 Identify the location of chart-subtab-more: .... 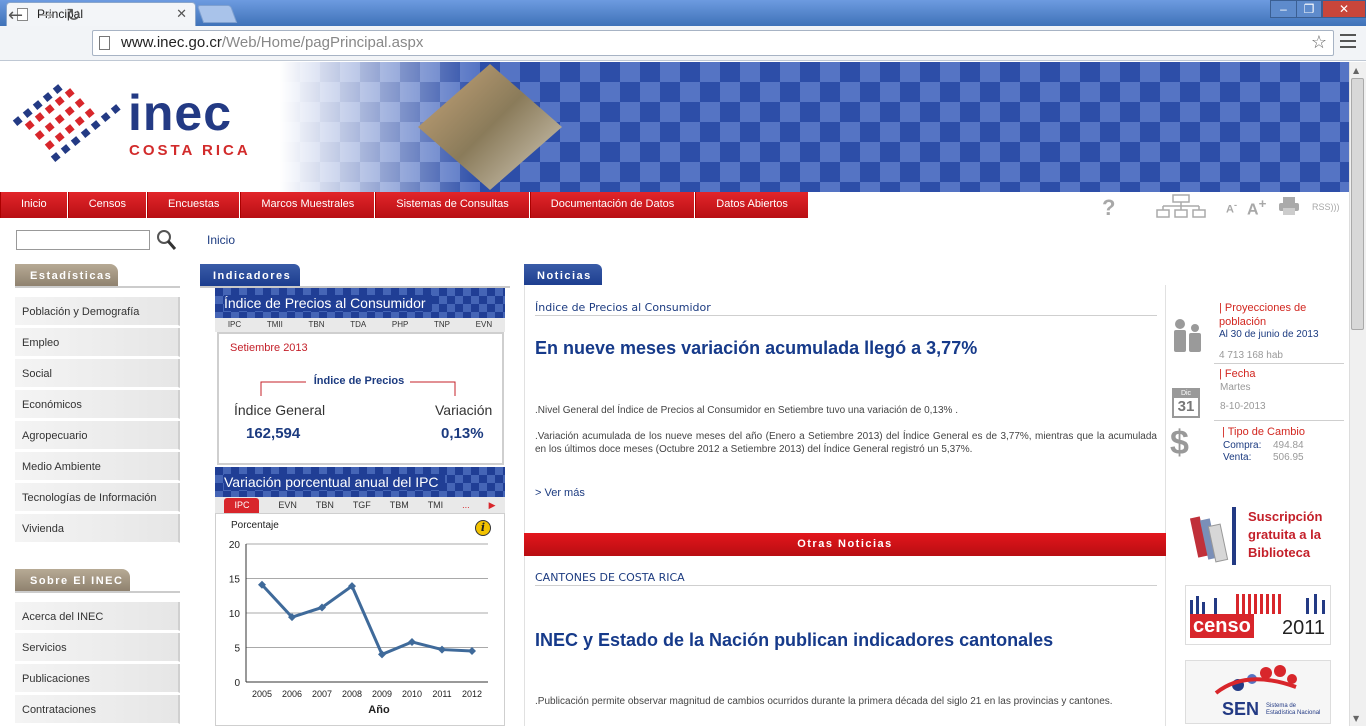
(466, 506).